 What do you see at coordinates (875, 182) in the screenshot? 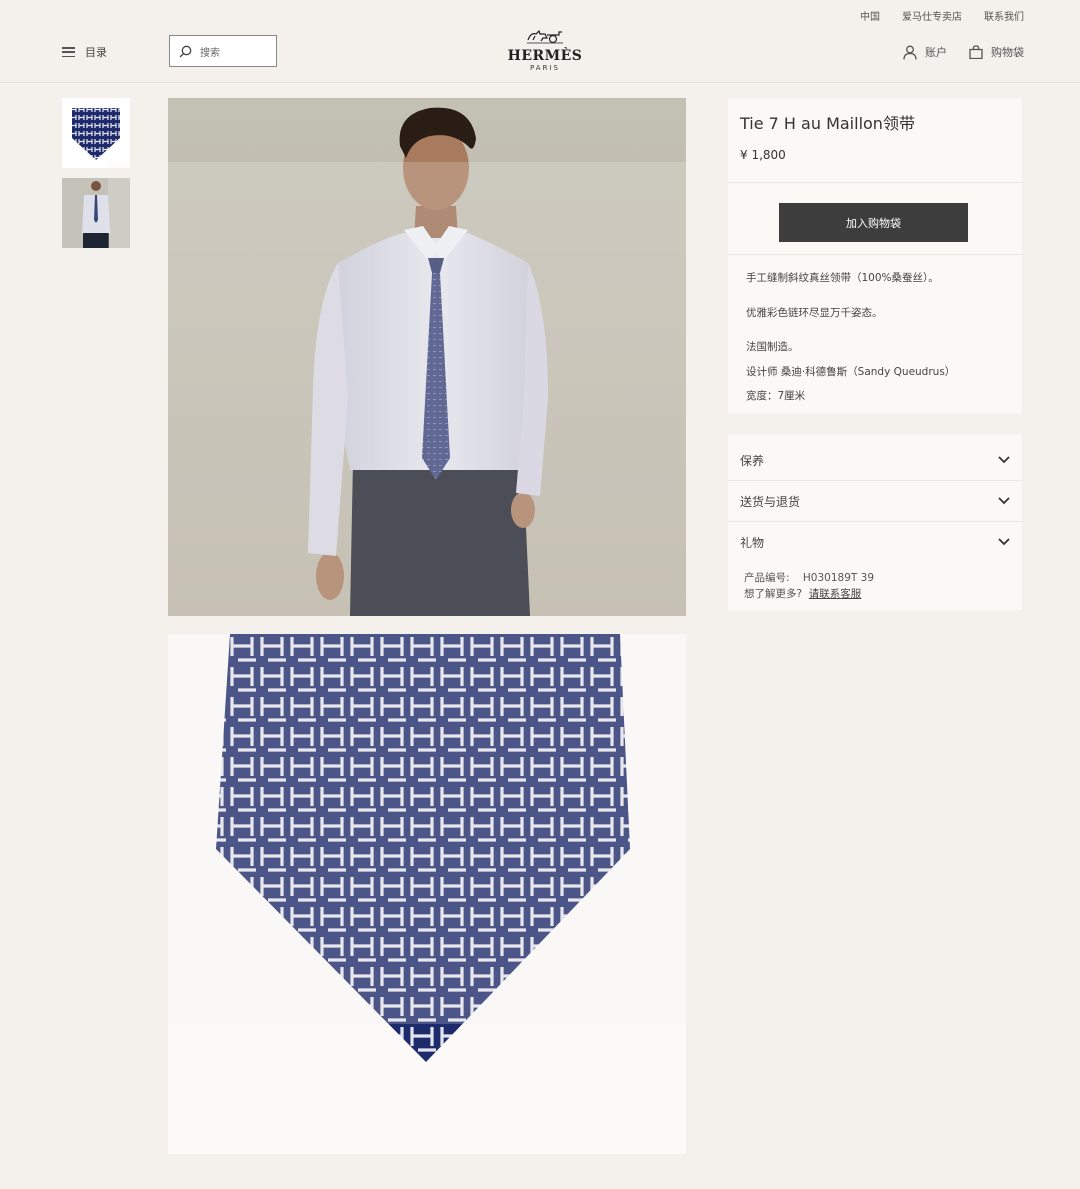
I see `divider` at bounding box center [875, 182].